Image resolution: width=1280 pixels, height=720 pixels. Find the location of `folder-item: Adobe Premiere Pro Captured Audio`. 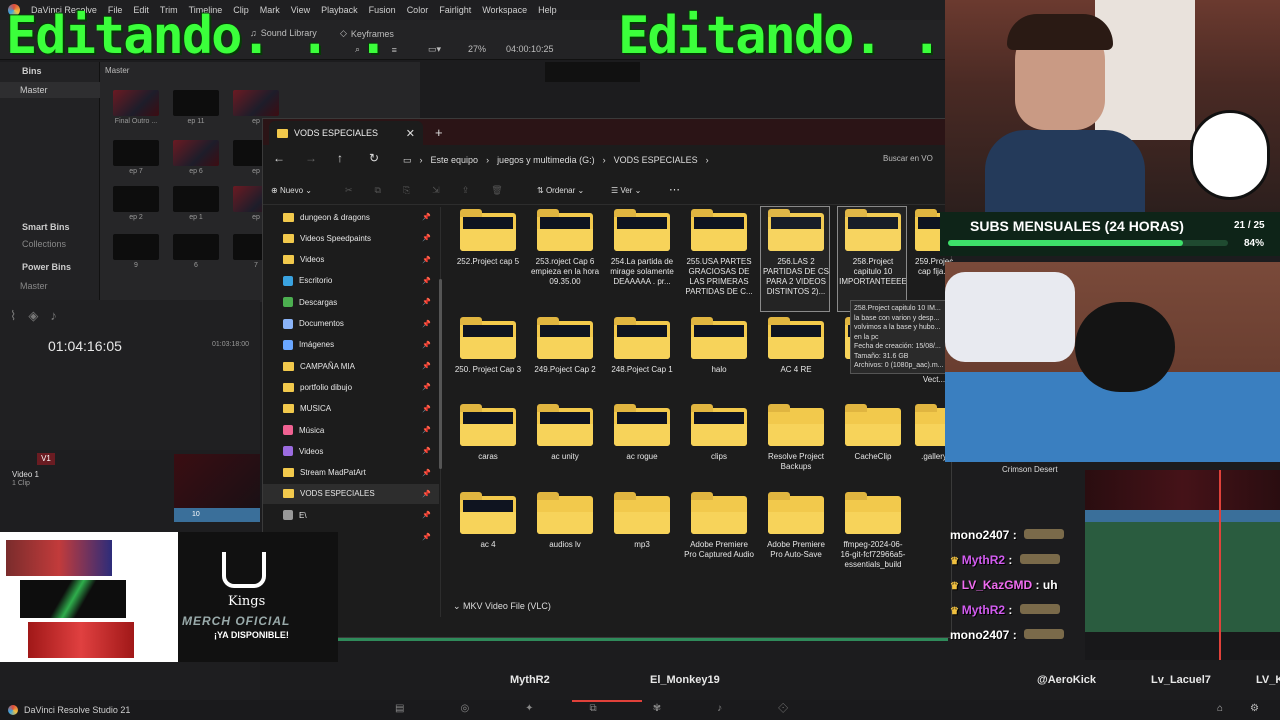

folder-item: Adobe Premiere Pro Captured Audio is located at coordinates (719, 526).